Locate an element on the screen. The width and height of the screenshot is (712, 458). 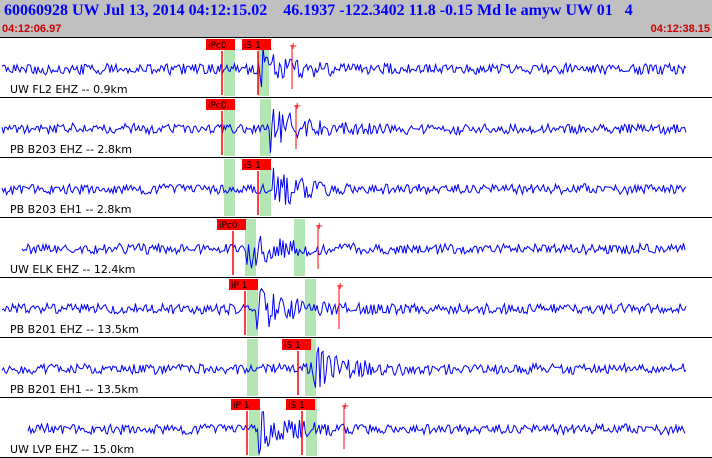
station-label: UW LVP EHZ -- 15.0km is located at coordinates (72, 449).